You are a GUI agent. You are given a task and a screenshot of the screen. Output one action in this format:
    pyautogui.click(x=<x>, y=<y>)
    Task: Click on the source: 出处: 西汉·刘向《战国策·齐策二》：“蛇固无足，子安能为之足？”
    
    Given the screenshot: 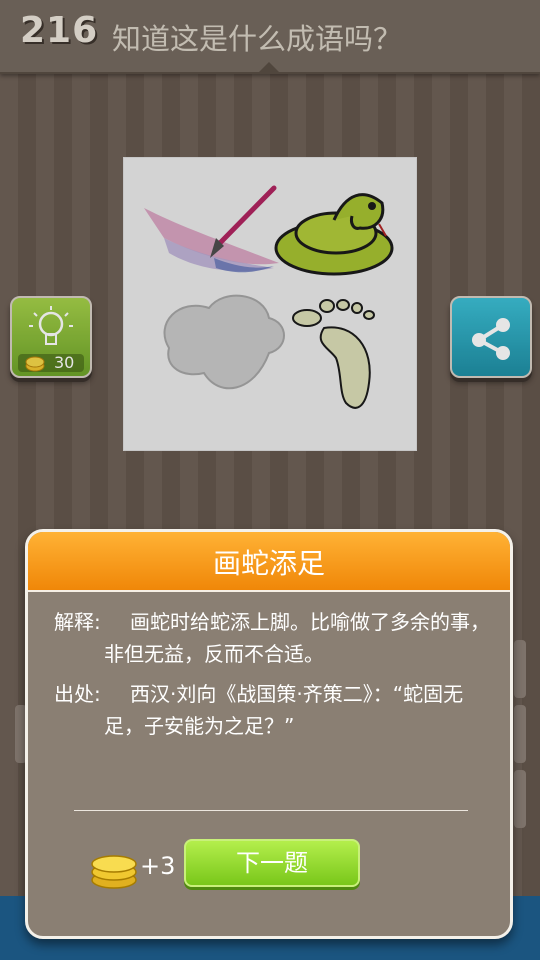 What is the action you would take?
    pyautogui.click(x=274, y=710)
    